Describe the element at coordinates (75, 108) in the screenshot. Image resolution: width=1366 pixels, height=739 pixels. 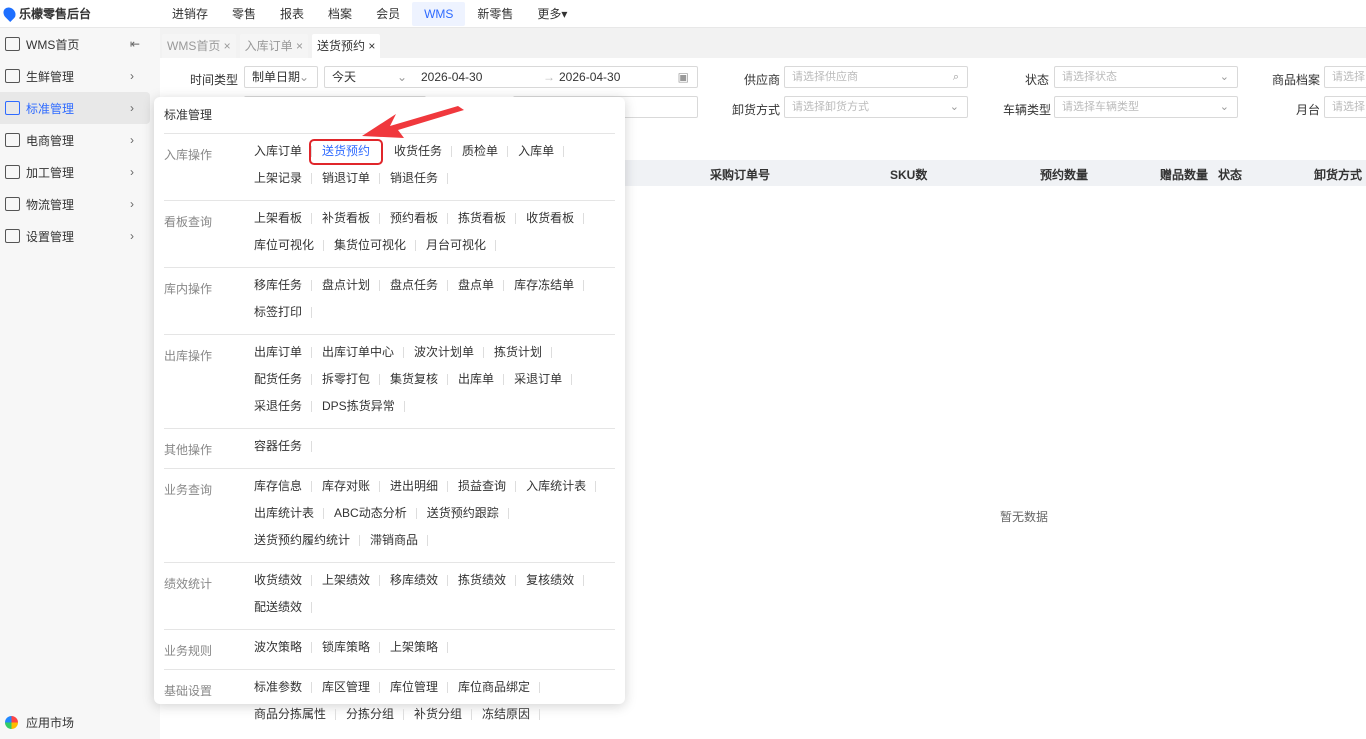
I see `sidebar-item: 标准管理 ›` at that location.